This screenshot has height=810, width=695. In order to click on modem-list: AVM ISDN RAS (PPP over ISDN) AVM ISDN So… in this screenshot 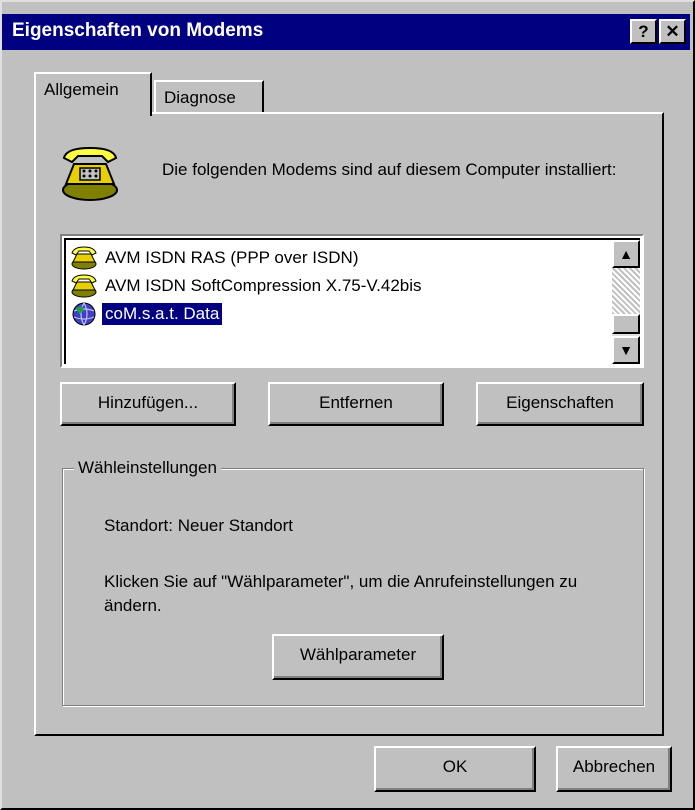, I will do `click(352, 301)`.